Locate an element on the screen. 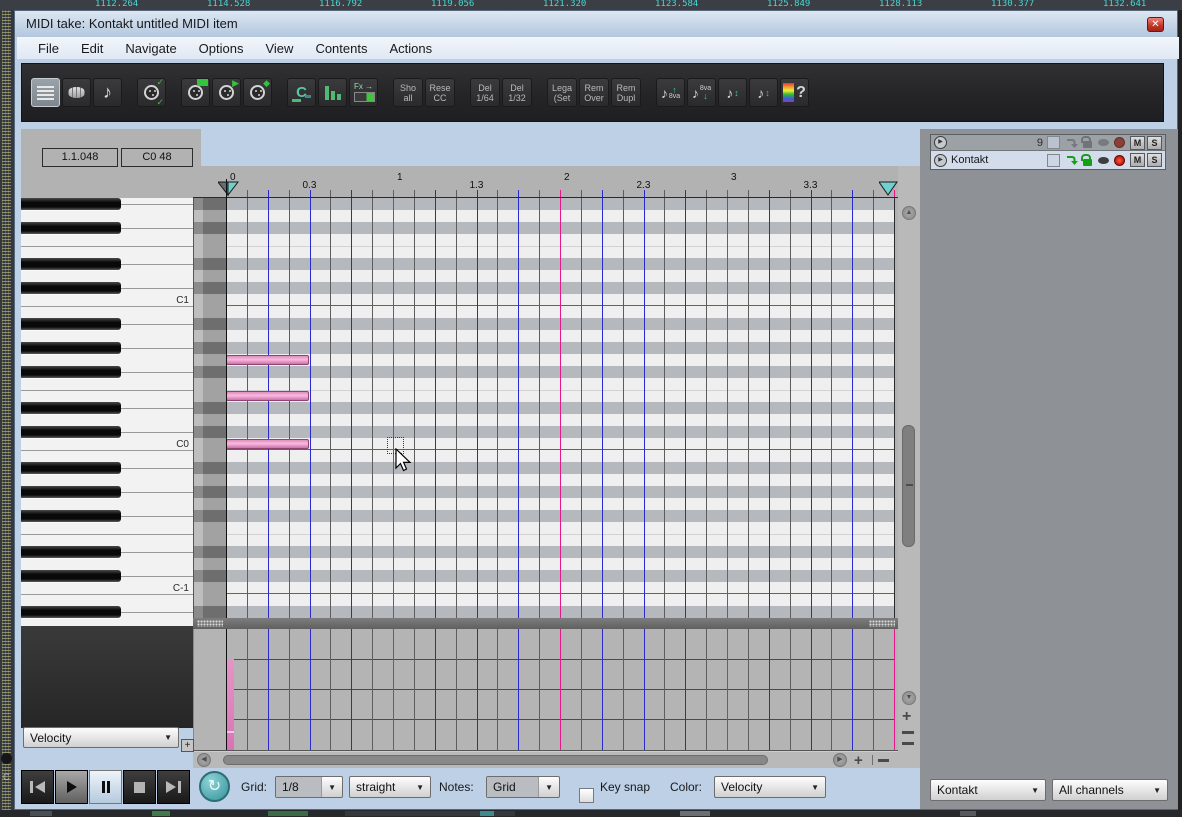 The width and height of the screenshot is (1182, 817). menu-contents: Contents is located at coordinates (341, 48).